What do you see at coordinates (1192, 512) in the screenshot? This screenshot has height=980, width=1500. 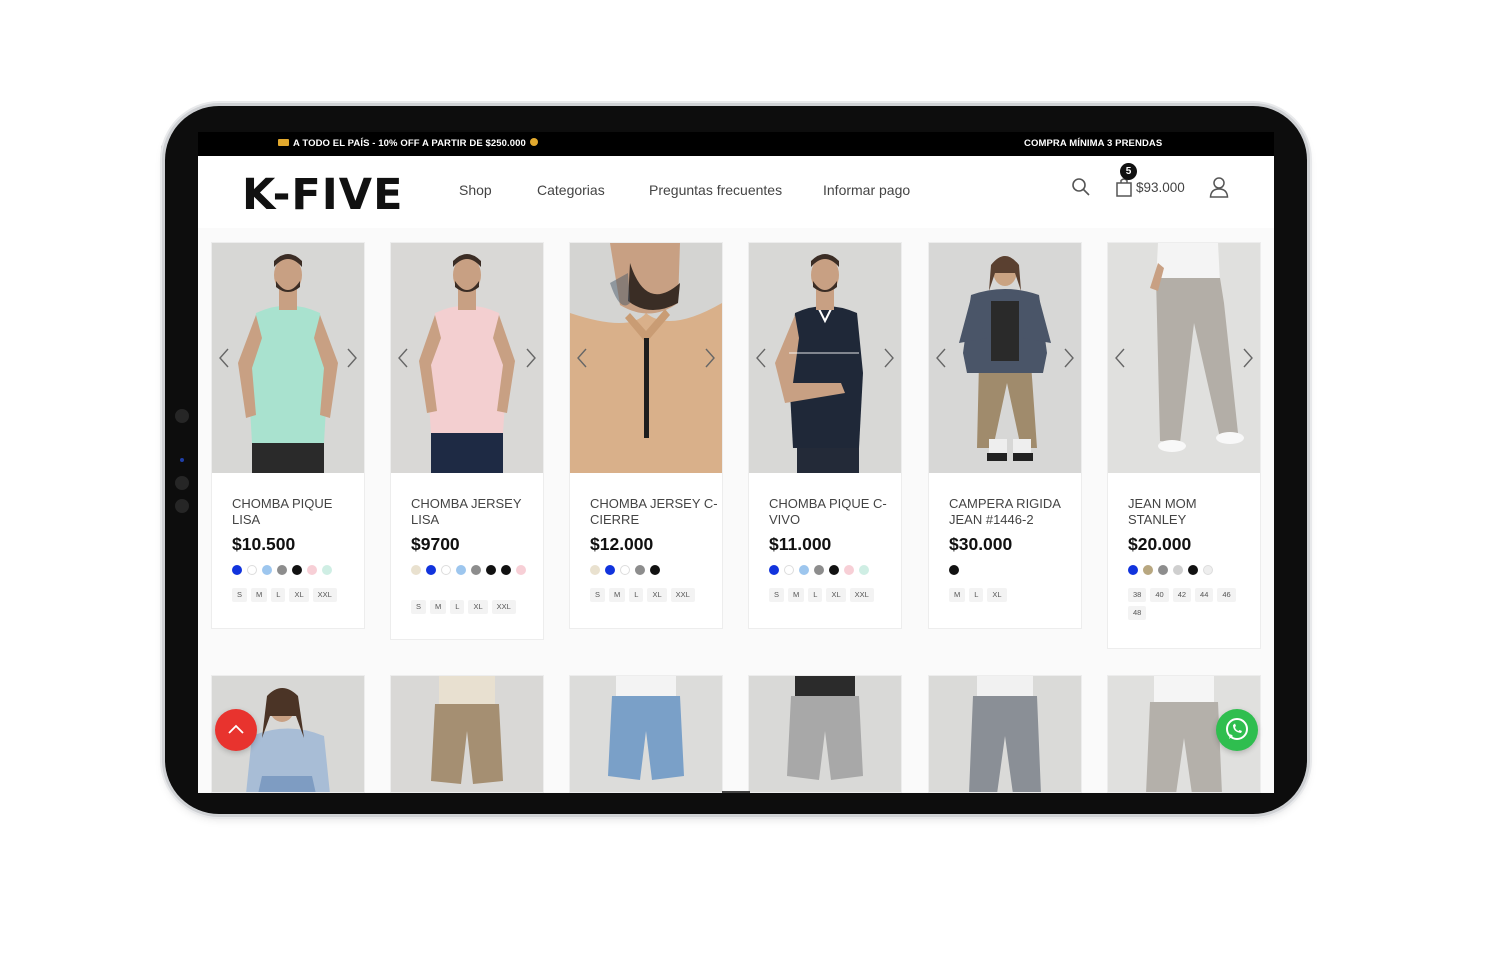 I see `product-name: JEAN MOM STANLEY` at bounding box center [1192, 512].